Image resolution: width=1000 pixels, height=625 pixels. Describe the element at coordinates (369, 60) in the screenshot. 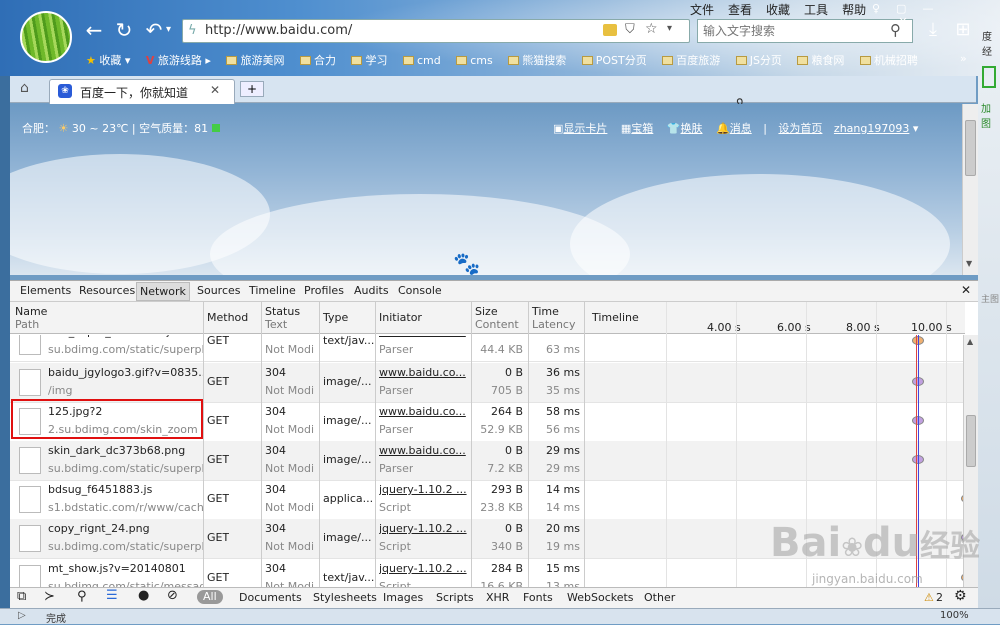

I see `bookmark-4: 学习` at that location.